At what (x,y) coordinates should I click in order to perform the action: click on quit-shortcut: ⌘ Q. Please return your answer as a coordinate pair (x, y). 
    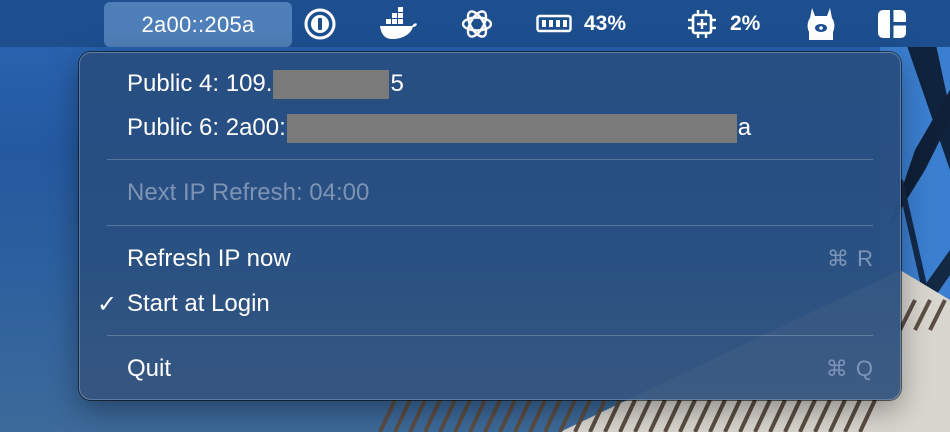
    Looking at the image, I should click on (849, 368).